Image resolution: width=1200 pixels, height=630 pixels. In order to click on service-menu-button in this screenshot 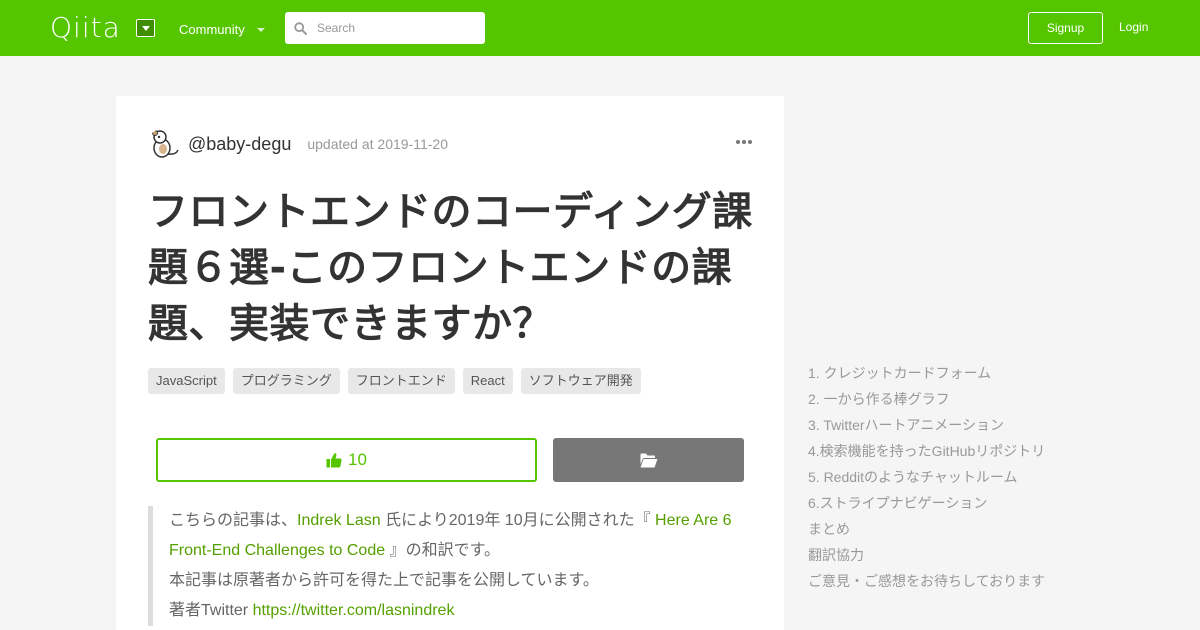, I will do `click(145, 28)`.